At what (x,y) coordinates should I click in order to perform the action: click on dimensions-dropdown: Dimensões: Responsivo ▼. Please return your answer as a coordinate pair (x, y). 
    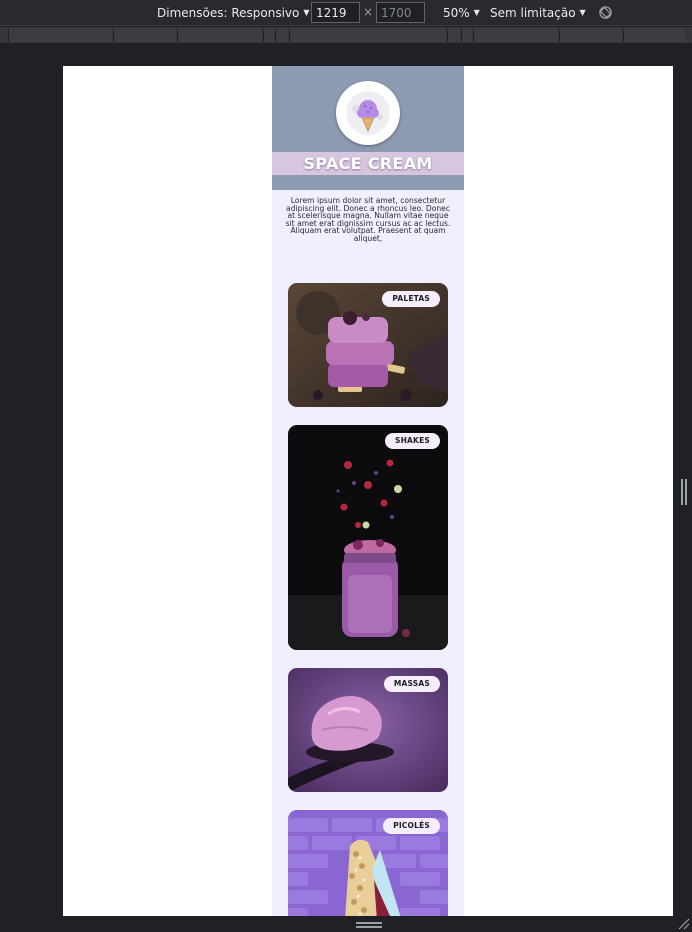
    Looking at the image, I should click on (233, 13).